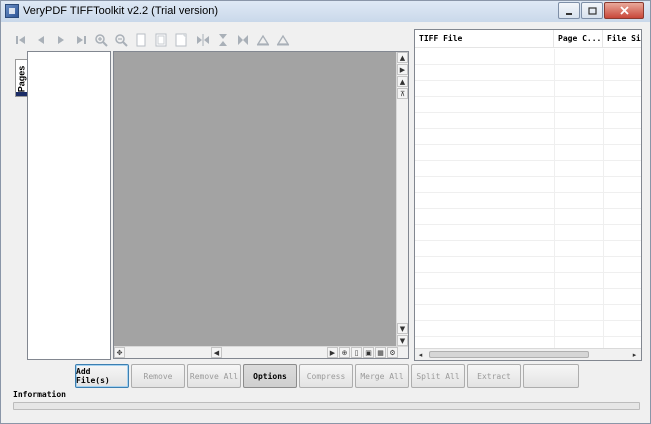  What do you see at coordinates (509, 354) in the screenshot?
I see `scrollbar-thumb` at bounding box center [509, 354].